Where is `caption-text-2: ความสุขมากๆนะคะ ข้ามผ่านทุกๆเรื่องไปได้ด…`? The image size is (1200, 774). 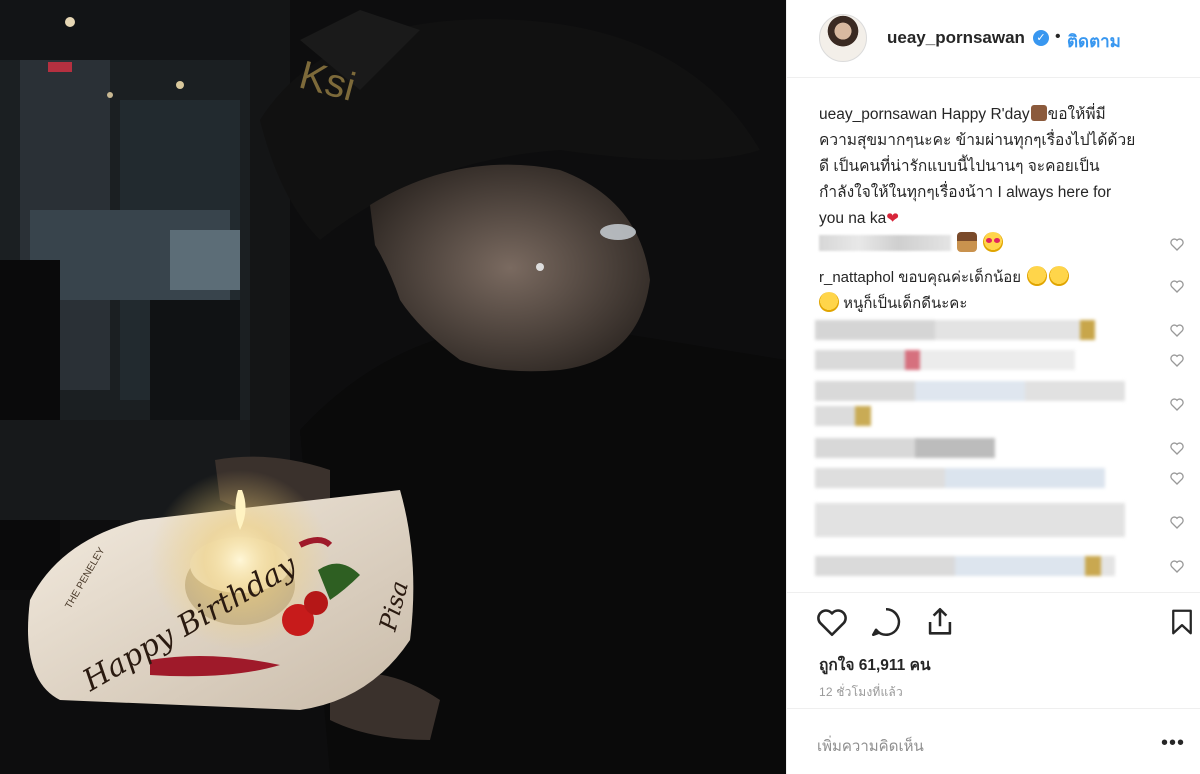
caption-text-2: ความสุขมากๆนะคะ ข้ามผ่านทุกๆเรื่องไปได้ด… is located at coordinates (977, 140).